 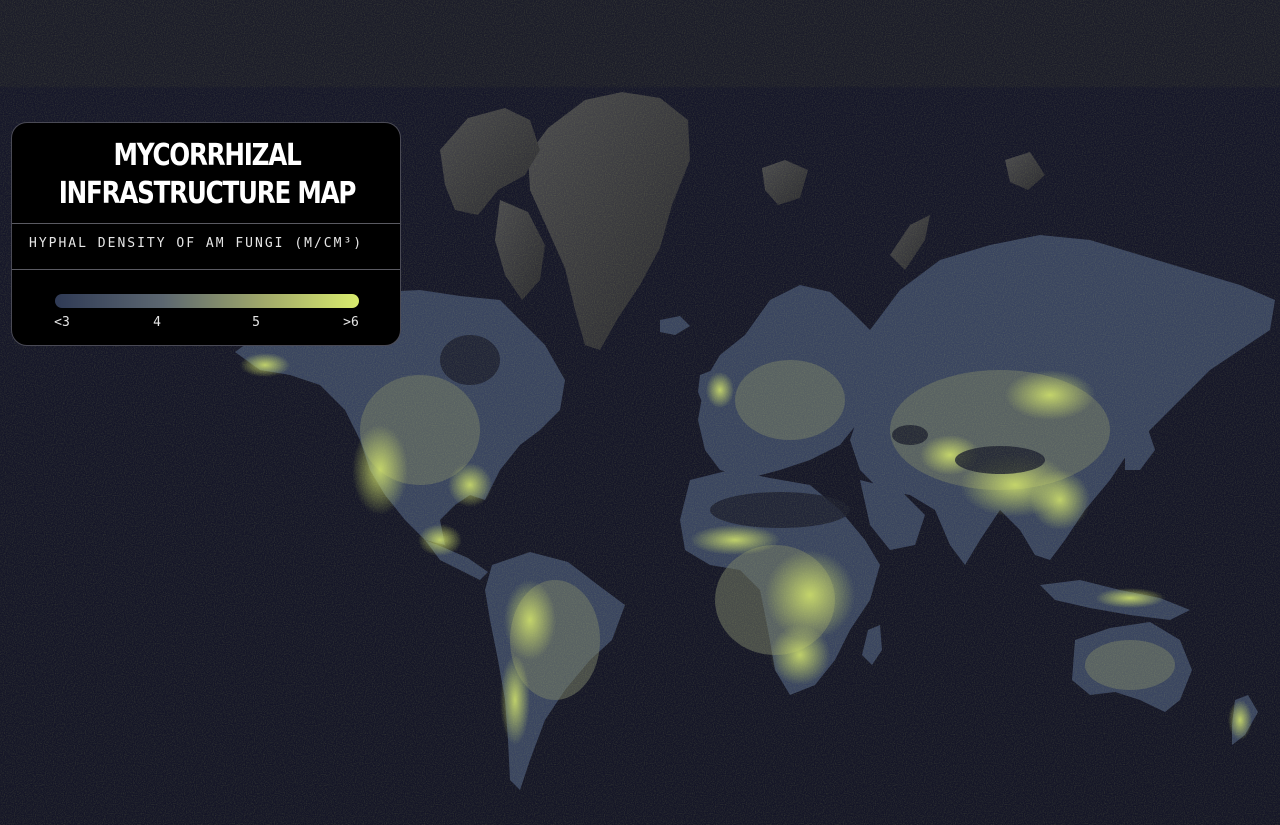 I want to click on legend-tick-max: >6, so click(x=351, y=322).